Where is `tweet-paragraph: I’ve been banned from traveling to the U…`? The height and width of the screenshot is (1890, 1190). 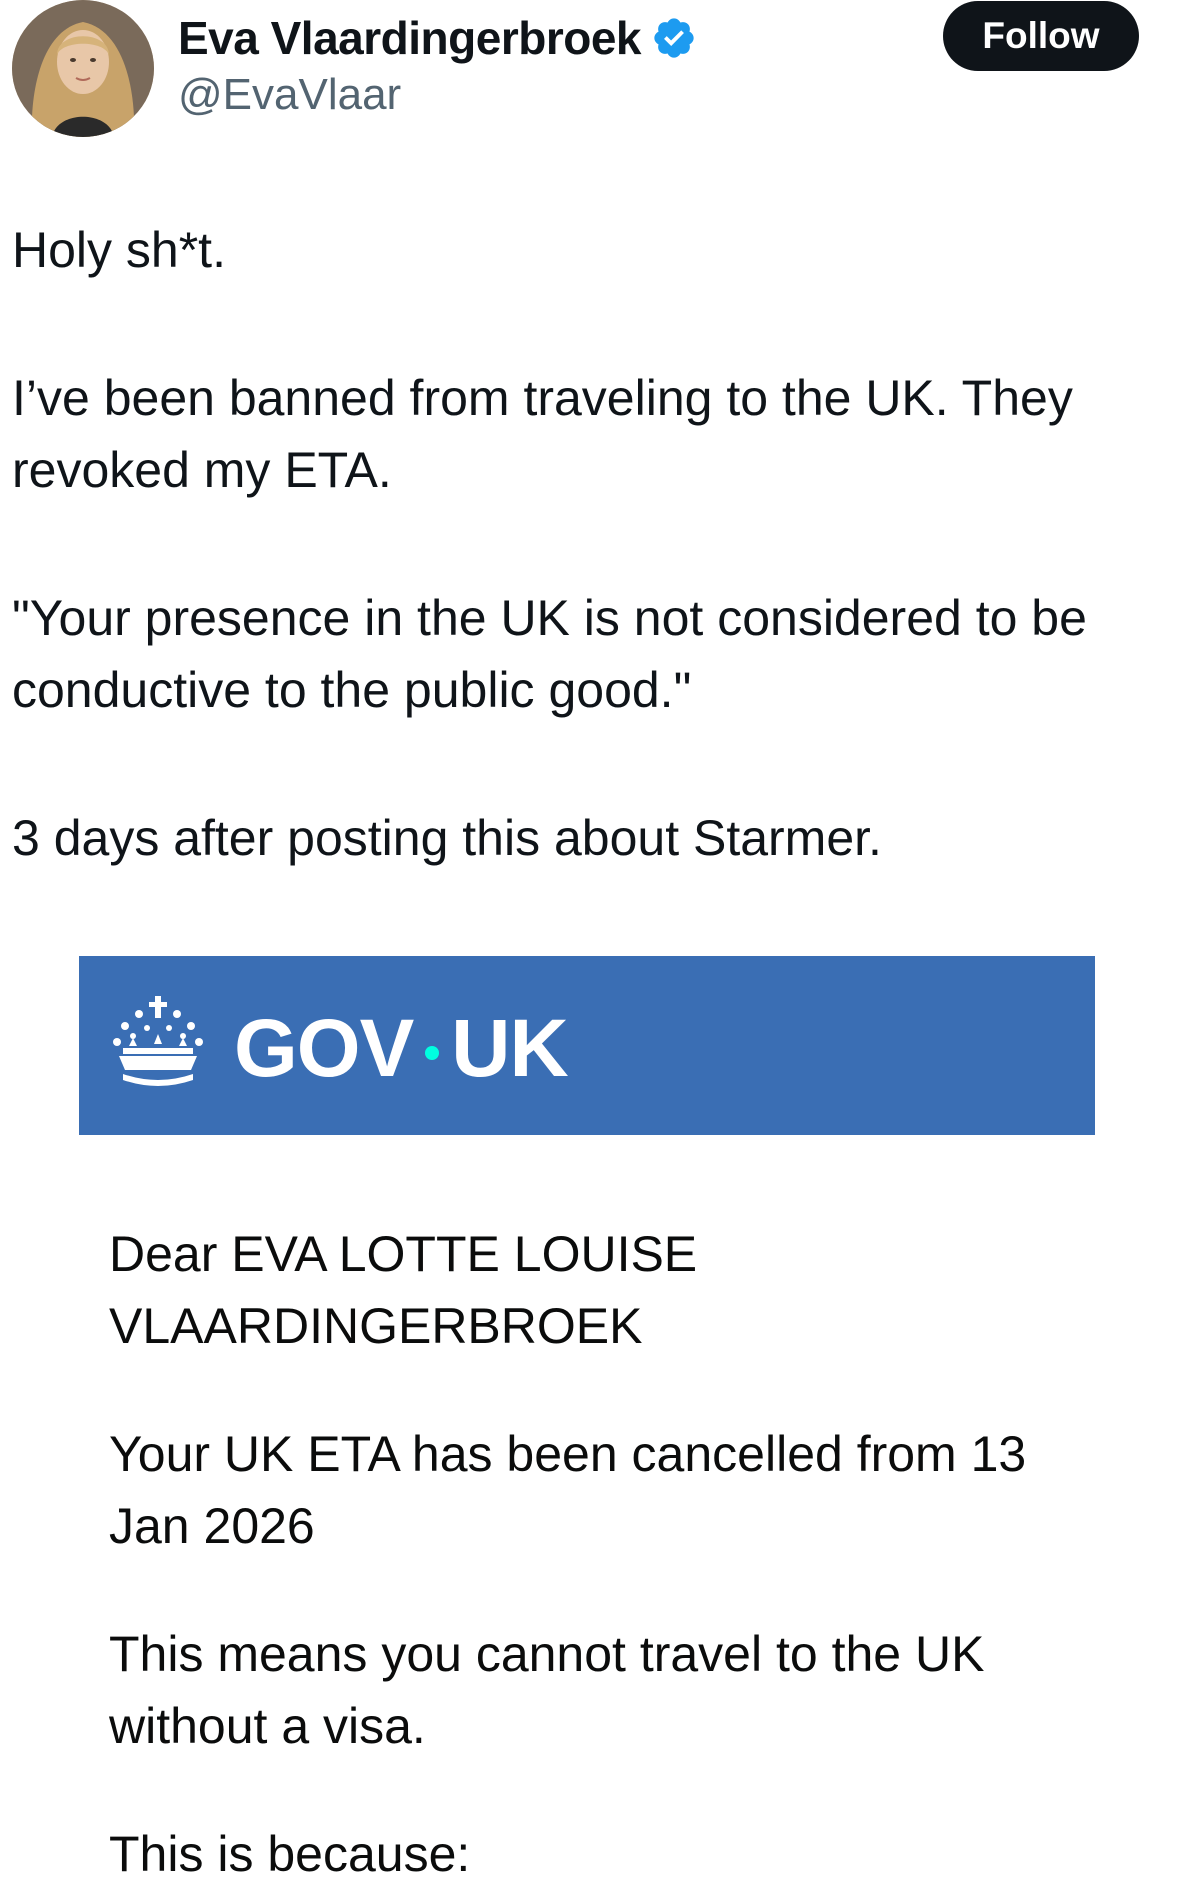
tweet-paragraph: I’ve been banned from traveling to the U… is located at coordinates (542, 434).